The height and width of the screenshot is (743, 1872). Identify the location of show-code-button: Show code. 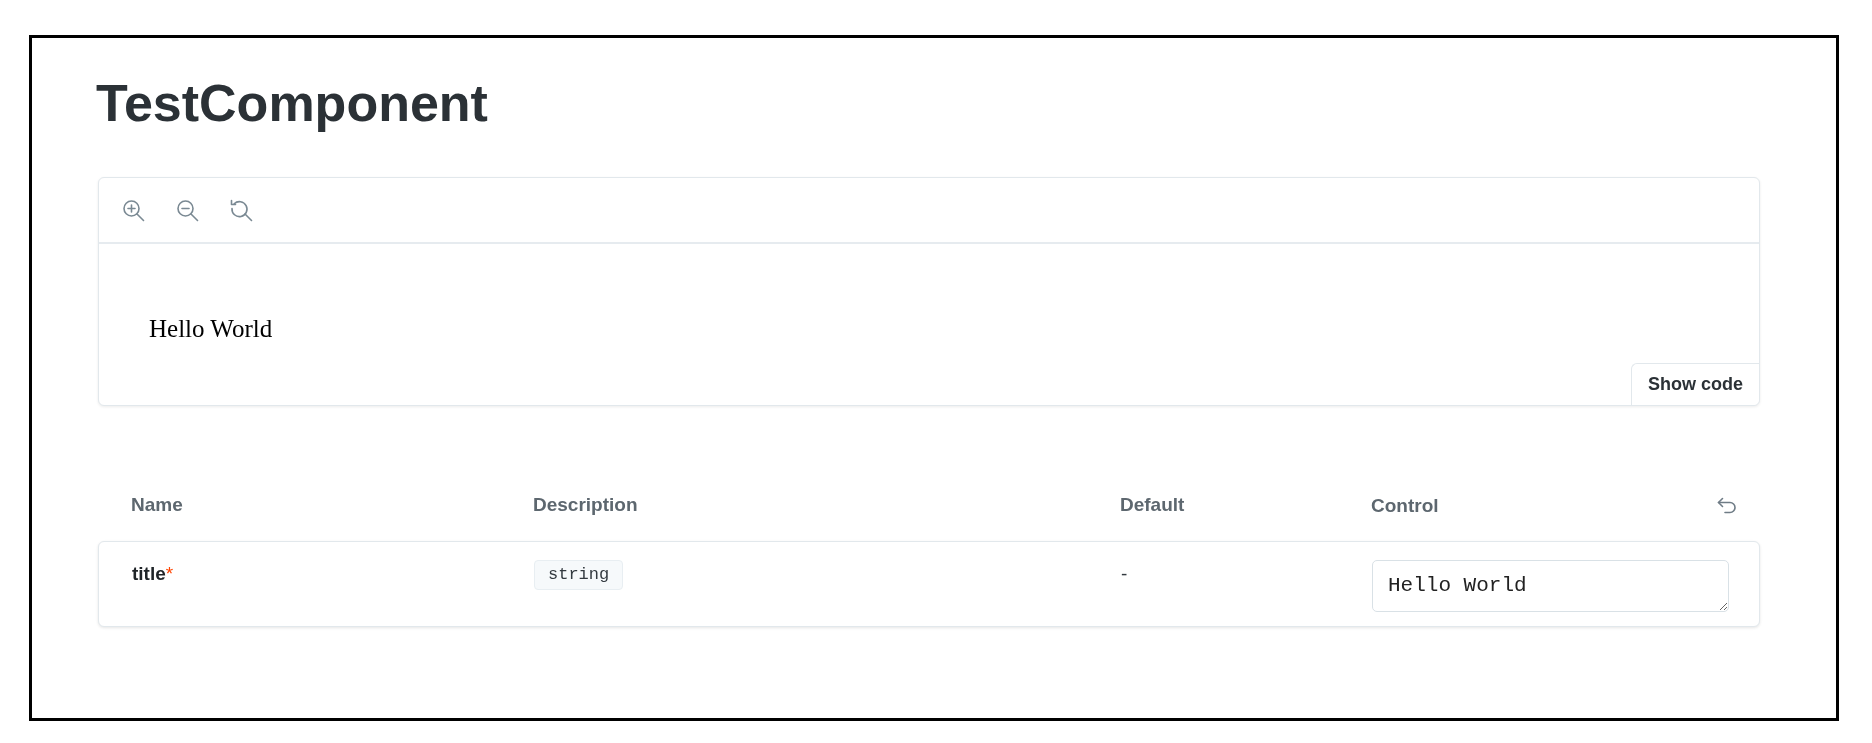
(1695, 384).